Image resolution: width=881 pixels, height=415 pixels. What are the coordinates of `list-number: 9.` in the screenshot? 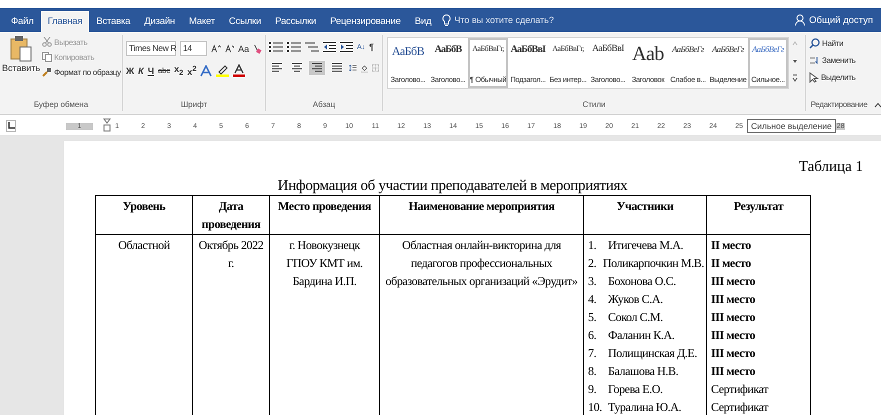 It's located at (593, 389).